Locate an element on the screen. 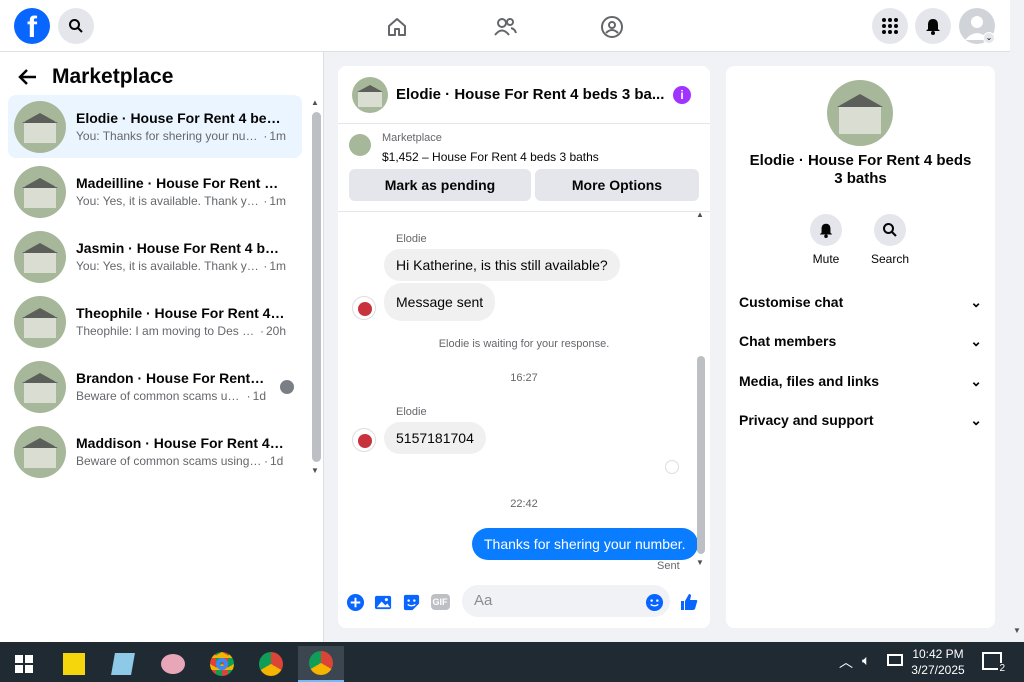 The width and height of the screenshot is (1024, 682). gif-button: GIF is located at coordinates (440, 602).